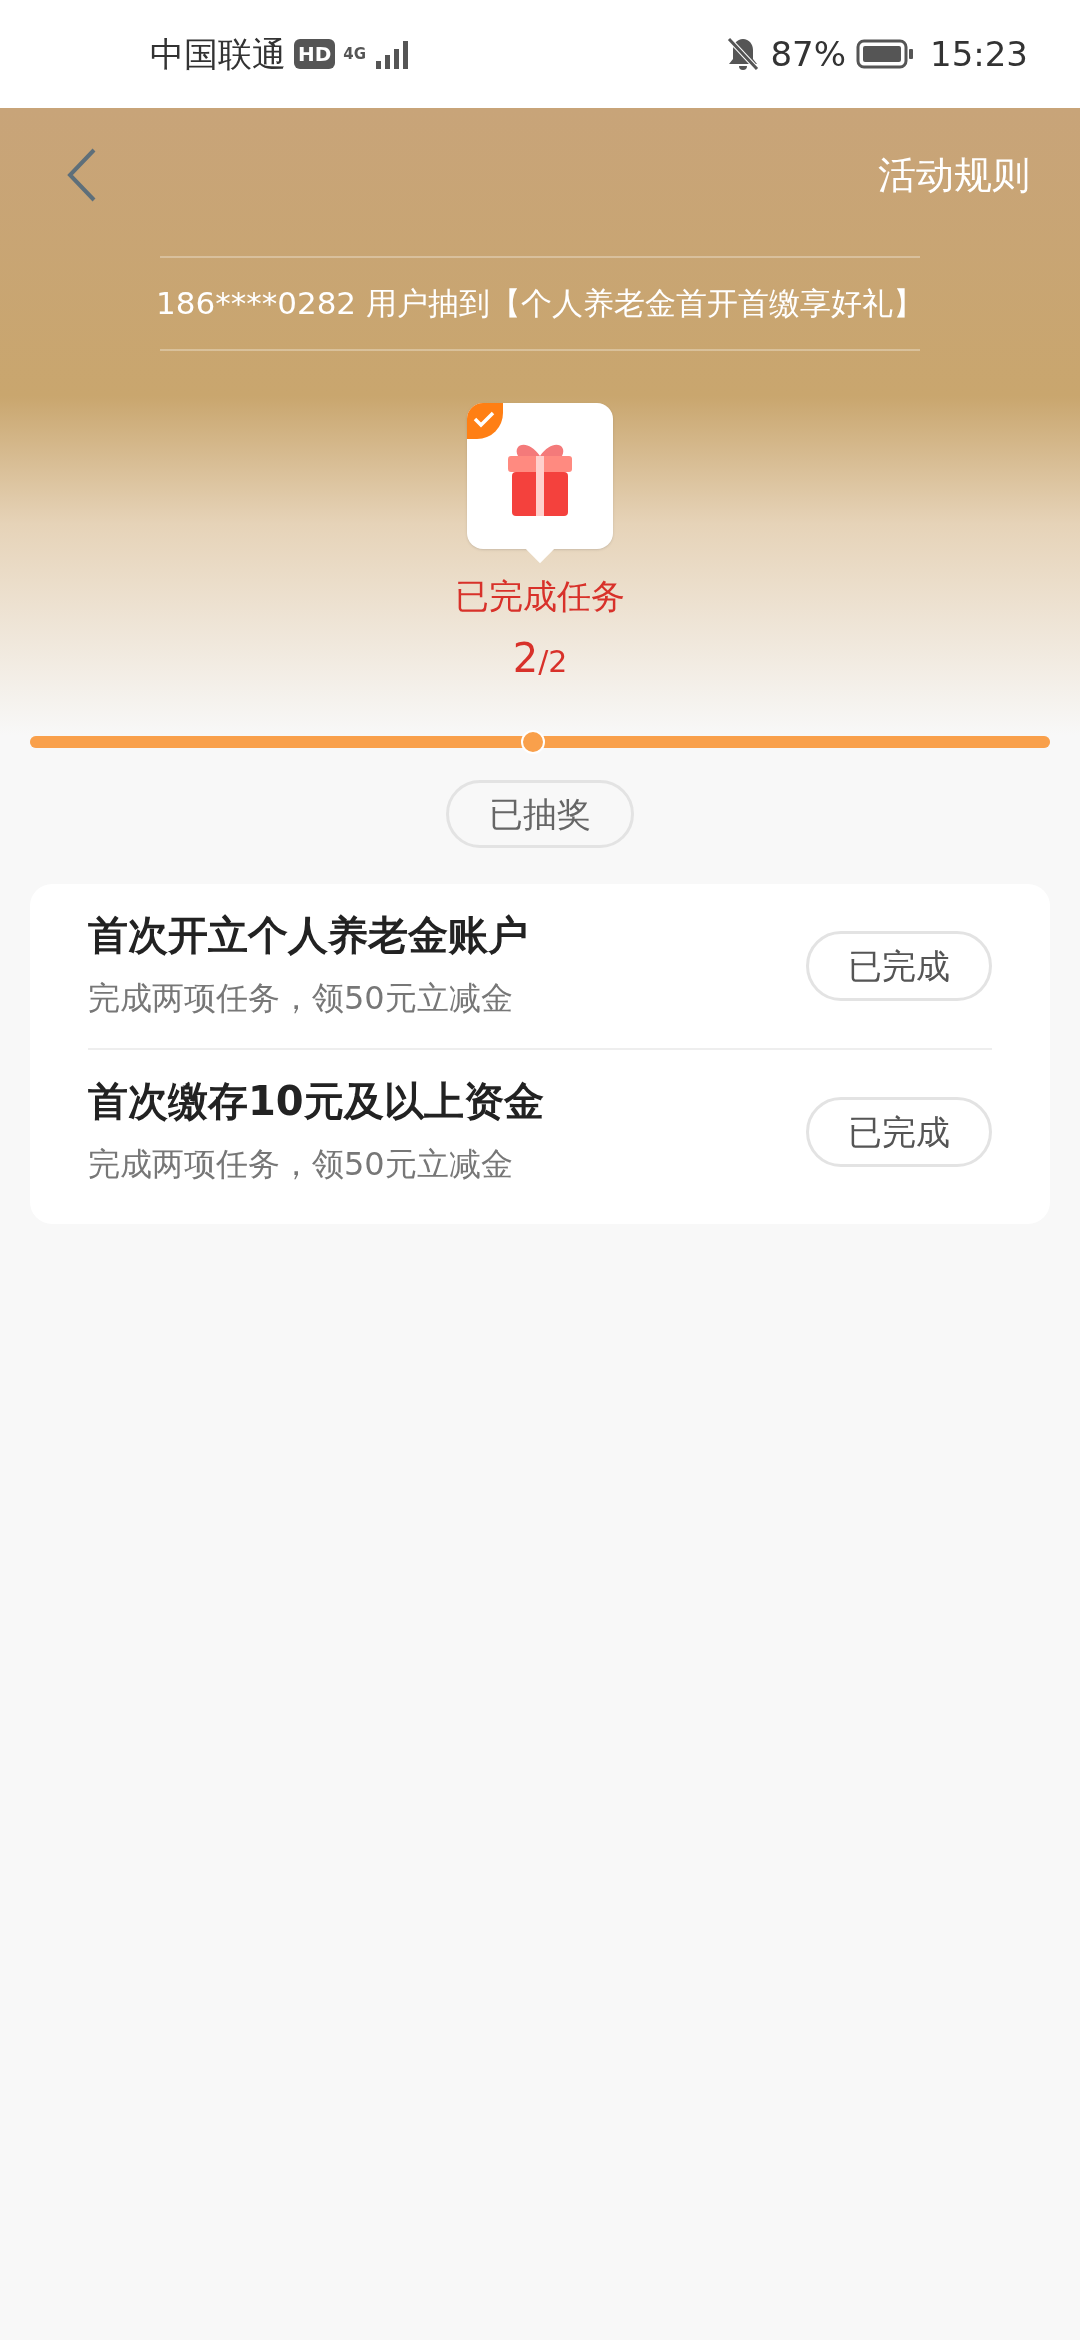 The height and width of the screenshot is (2340, 1080). Describe the element at coordinates (355, 54) in the screenshot. I see `network-type: 4G` at that location.